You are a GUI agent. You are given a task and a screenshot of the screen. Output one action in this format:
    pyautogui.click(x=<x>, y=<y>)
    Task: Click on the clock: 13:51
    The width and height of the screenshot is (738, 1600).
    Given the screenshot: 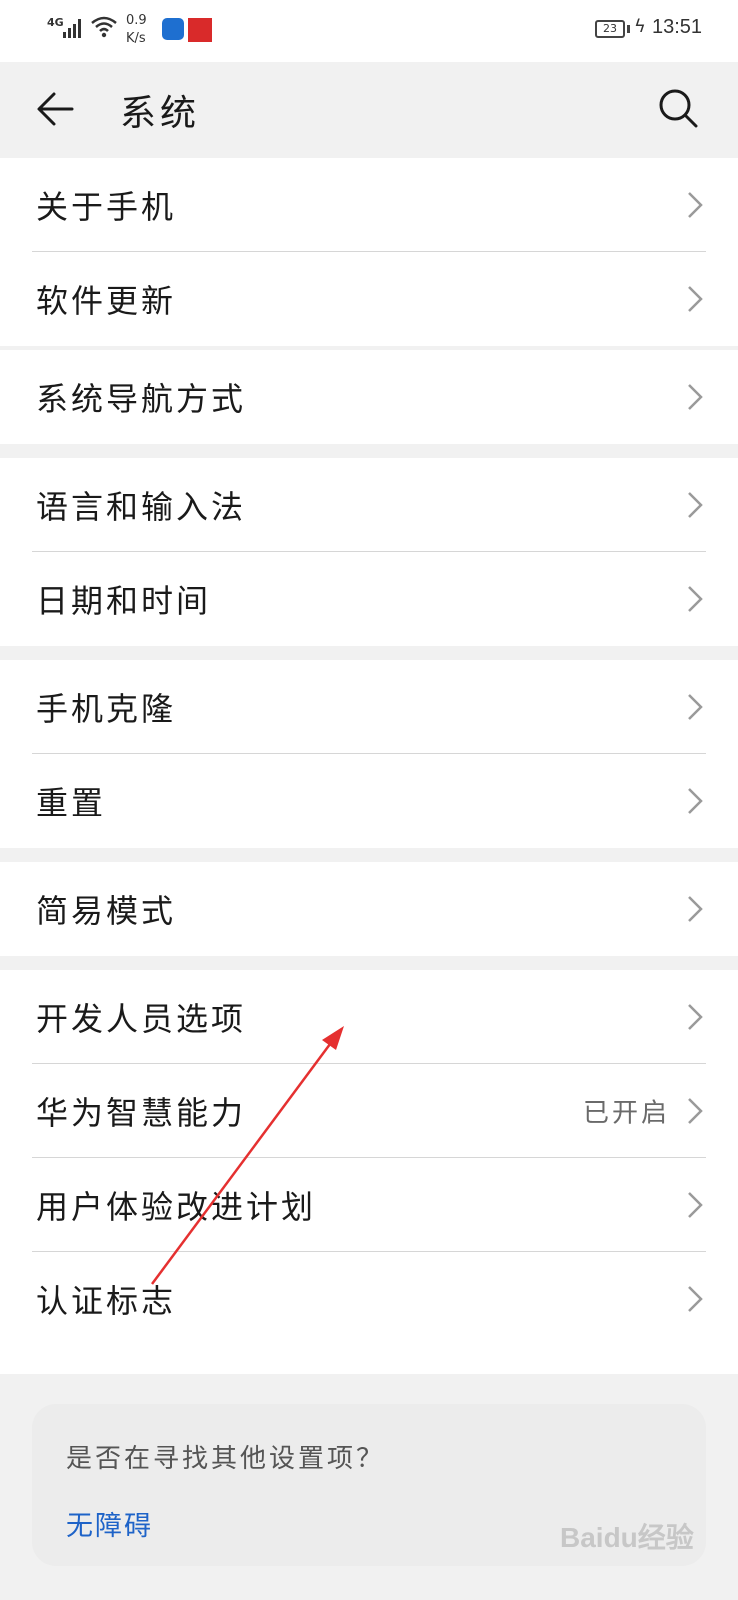 What is the action you would take?
    pyautogui.click(x=677, y=27)
    